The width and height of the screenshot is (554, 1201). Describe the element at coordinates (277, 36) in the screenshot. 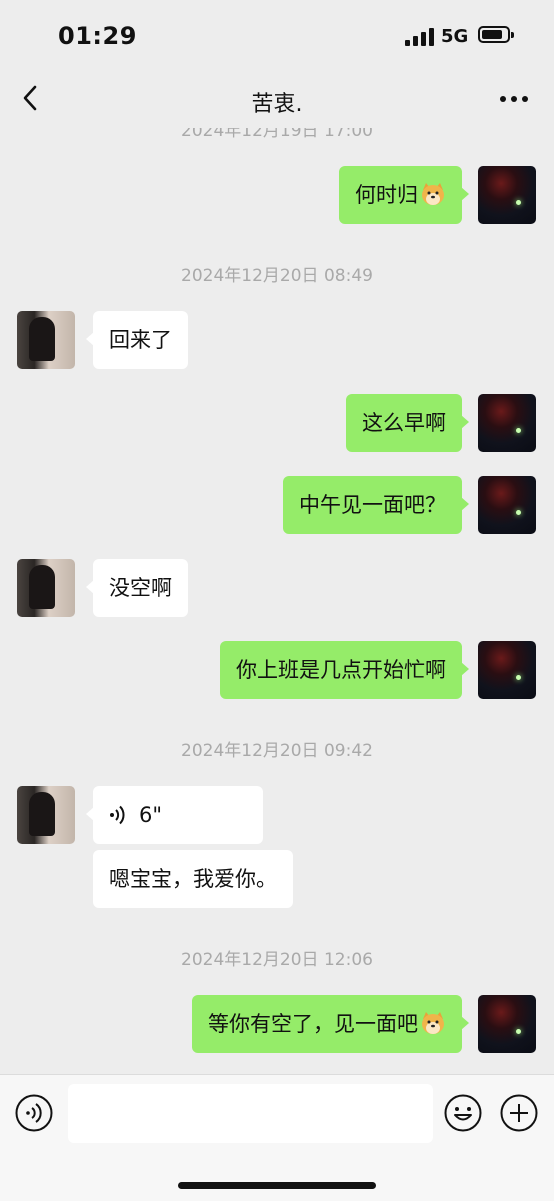

I see `status-bar: 01:29 5G` at that location.